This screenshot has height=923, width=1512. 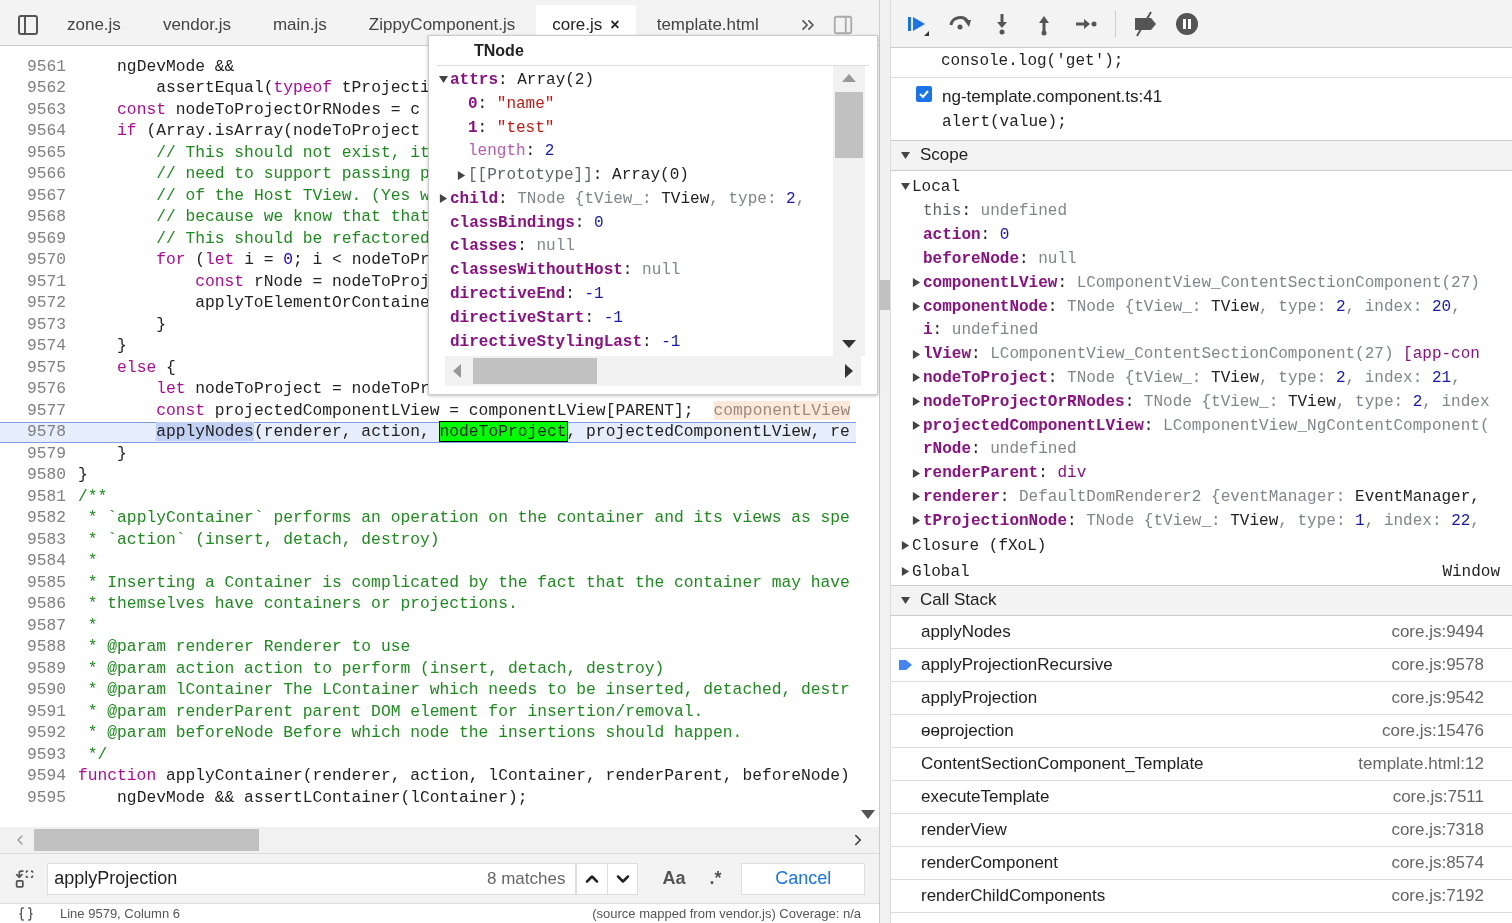 I want to click on panel-toggle-icon, so click(x=842, y=25).